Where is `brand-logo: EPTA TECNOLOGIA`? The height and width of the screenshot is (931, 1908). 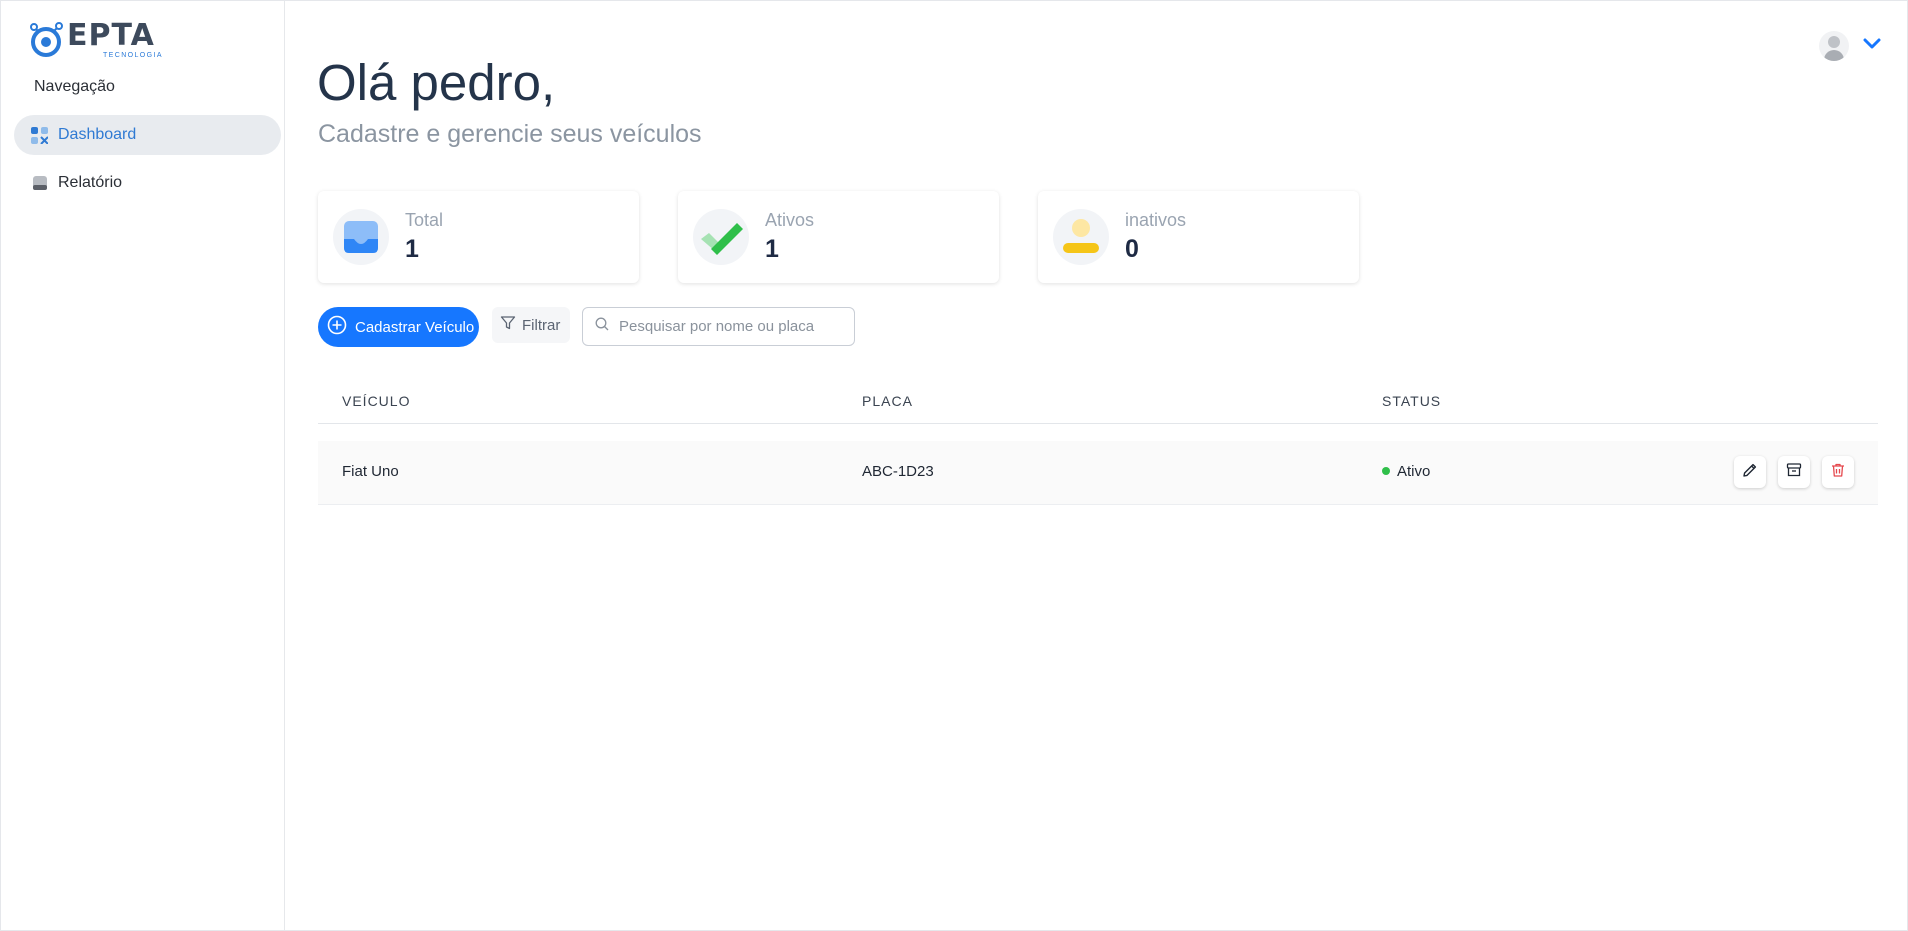
brand-logo: EPTA TECNOLOGIA is located at coordinates (96, 40).